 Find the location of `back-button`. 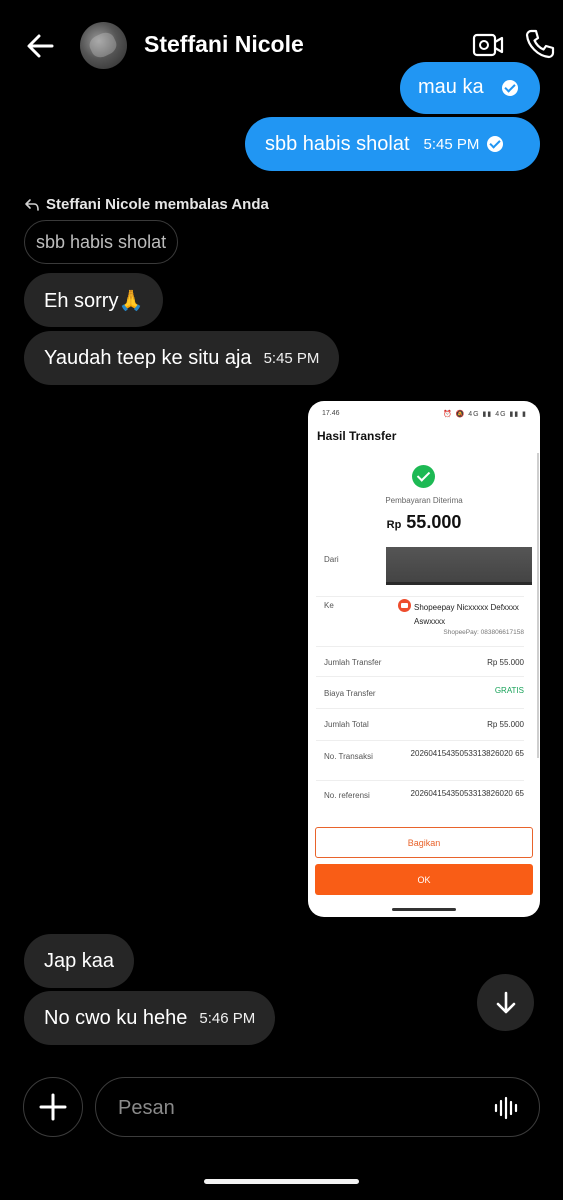

back-button is located at coordinates (40, 46).